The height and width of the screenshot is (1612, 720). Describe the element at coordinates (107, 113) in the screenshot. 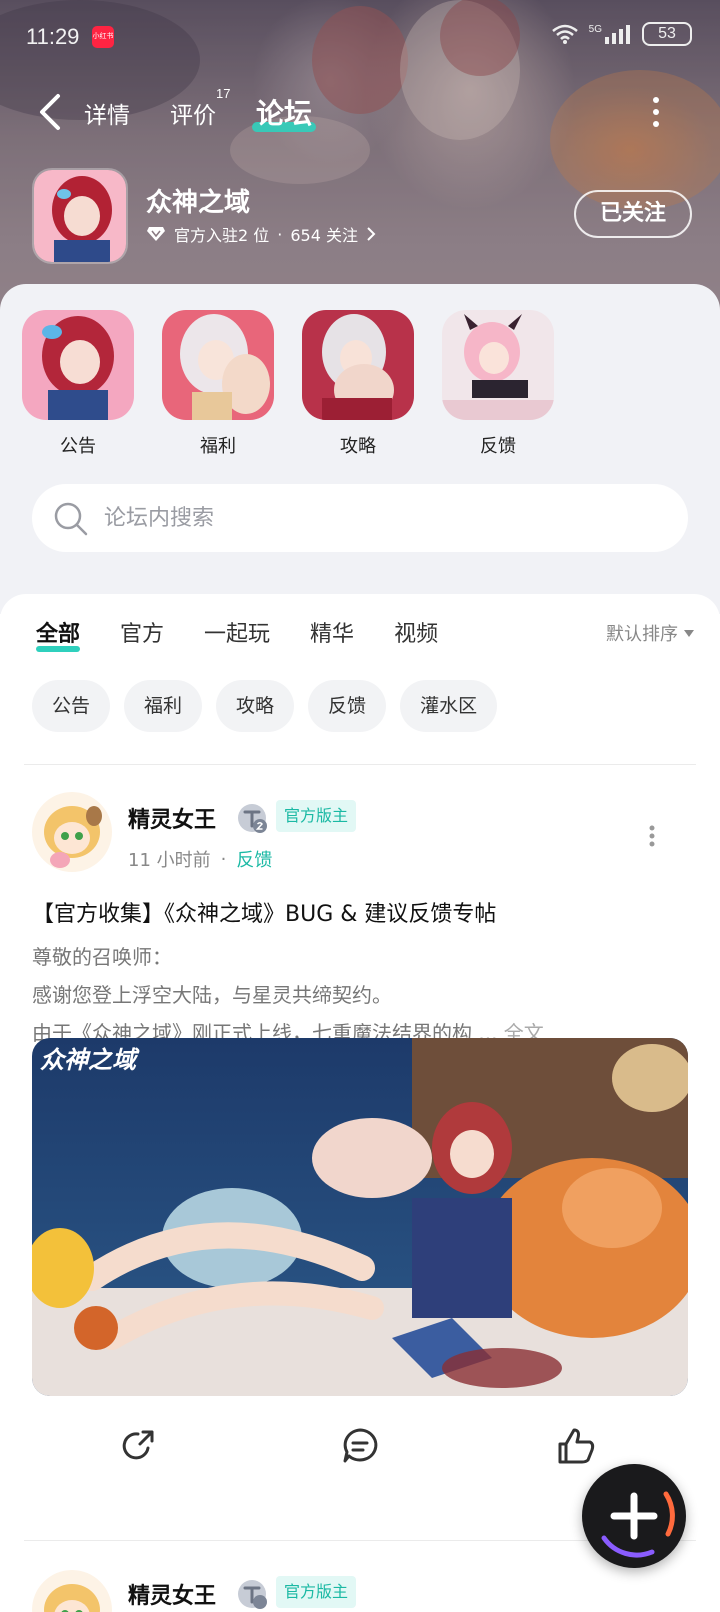

I see `tab-detail: 详情` at that location.